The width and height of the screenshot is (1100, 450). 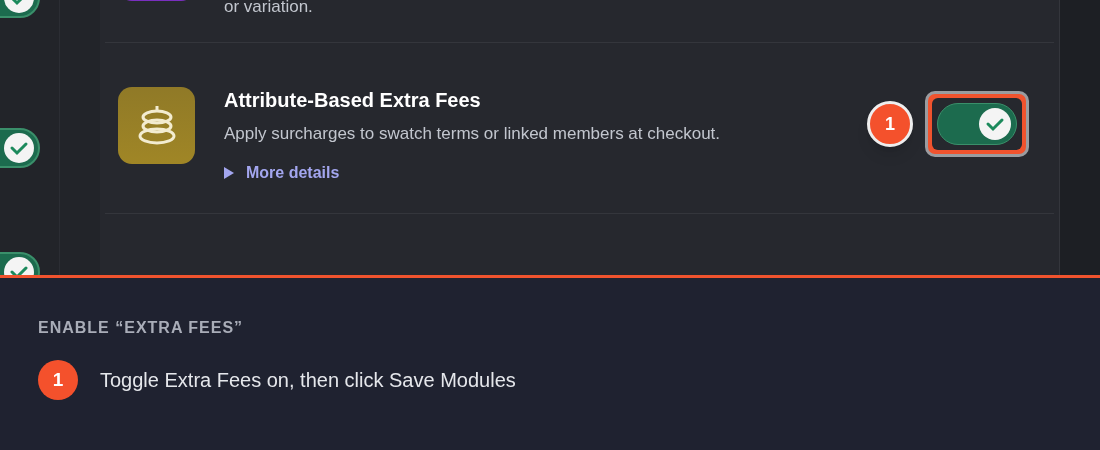 What do you see at coordinates (473, 134) in the screenshot?
I see `module-description: Apply surcharges to swatch terms or linked members at checkout.` at bounding box center [473, 134].